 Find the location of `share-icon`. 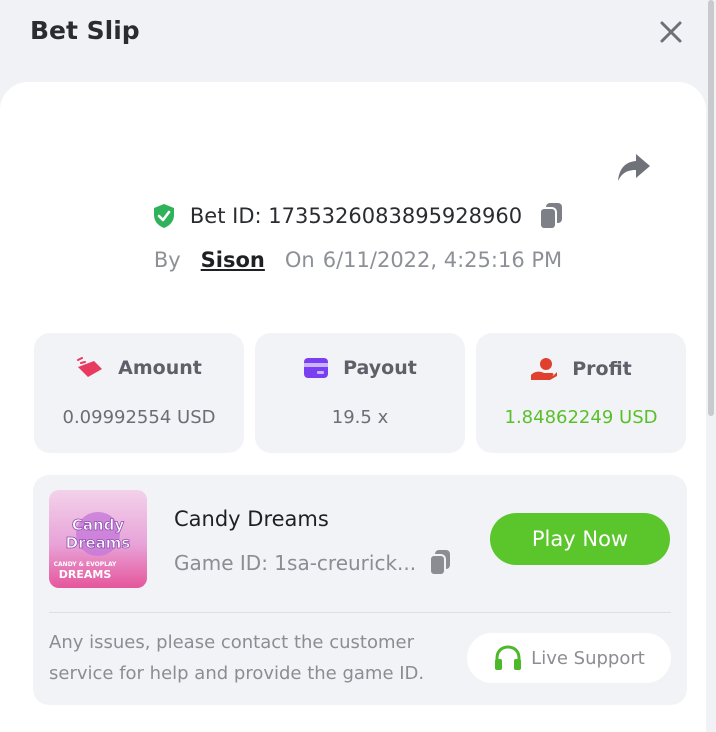

share-icon is located at coordinates (634, 167).